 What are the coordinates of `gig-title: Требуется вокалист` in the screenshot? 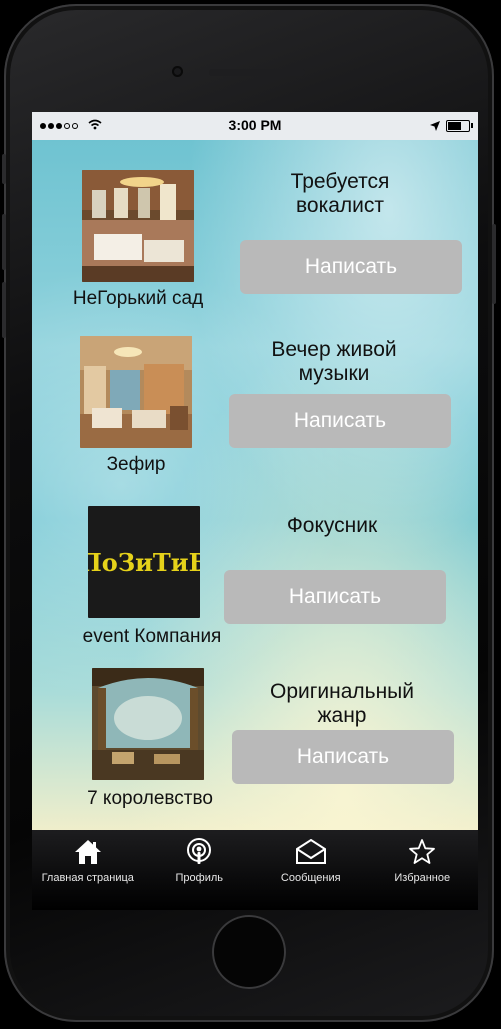 It's located at (340, 193).